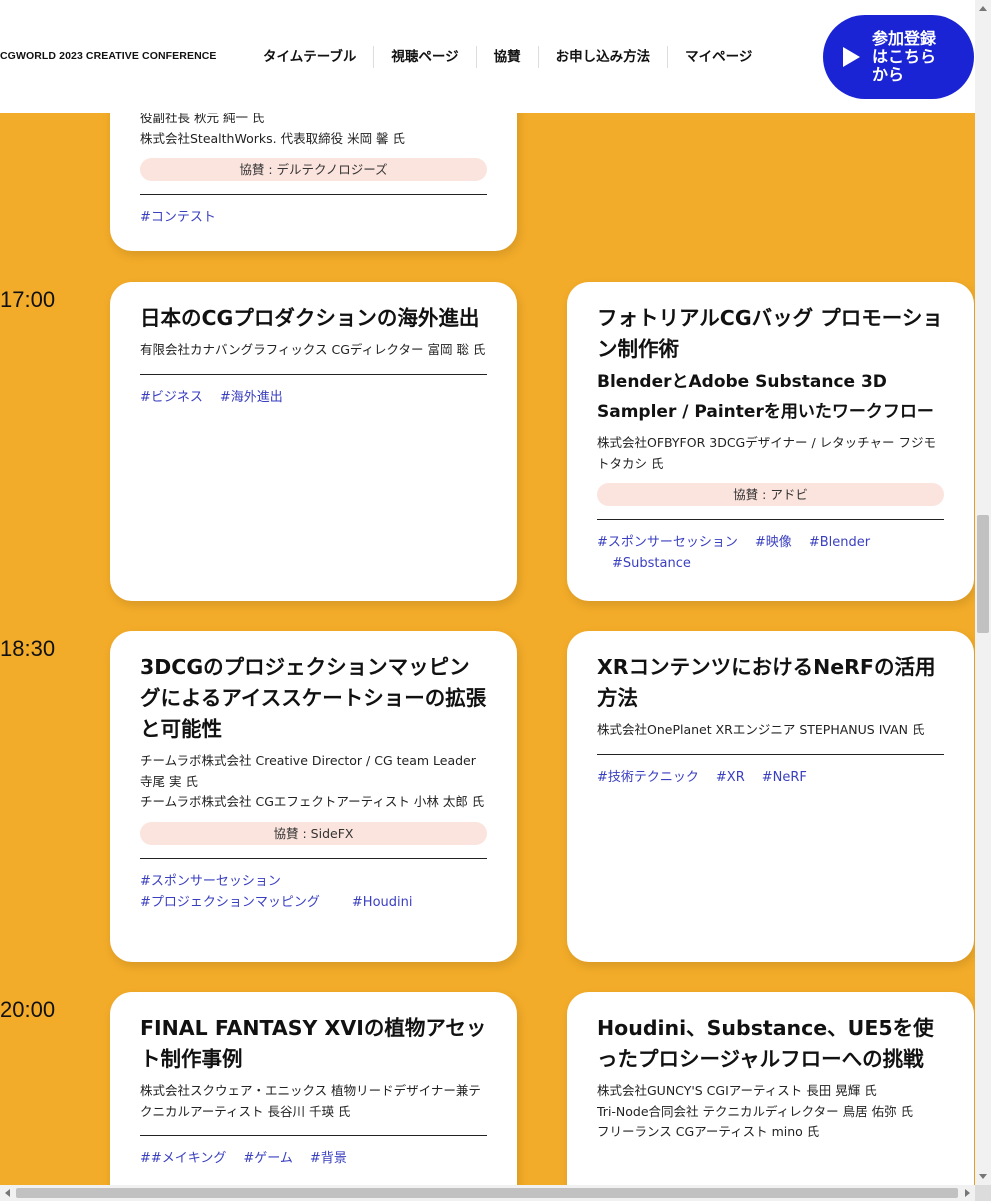 This screenshot has height=1201, width=991. I want to click on tag-list: #スポンサーセッション #映像 #Blender #Substance, so click(770, 553).